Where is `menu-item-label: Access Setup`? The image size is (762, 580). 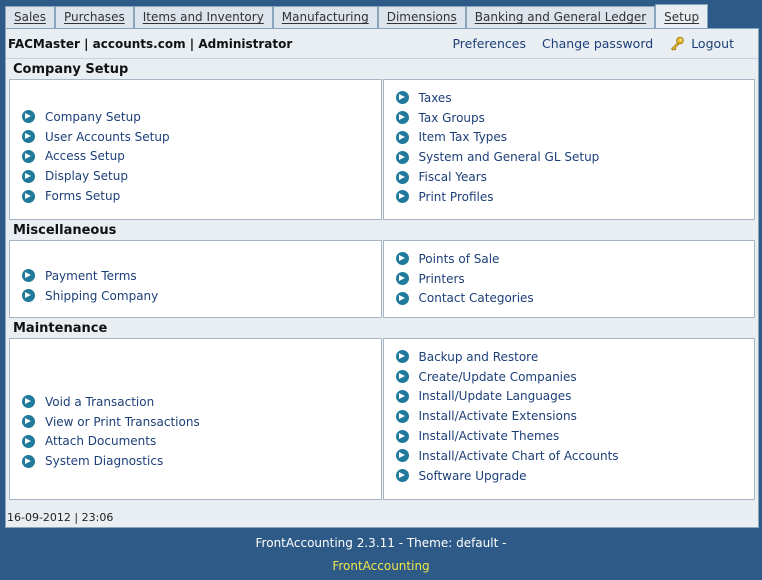 menu-item-label: Access Setup is located at coordinates (85, 156).